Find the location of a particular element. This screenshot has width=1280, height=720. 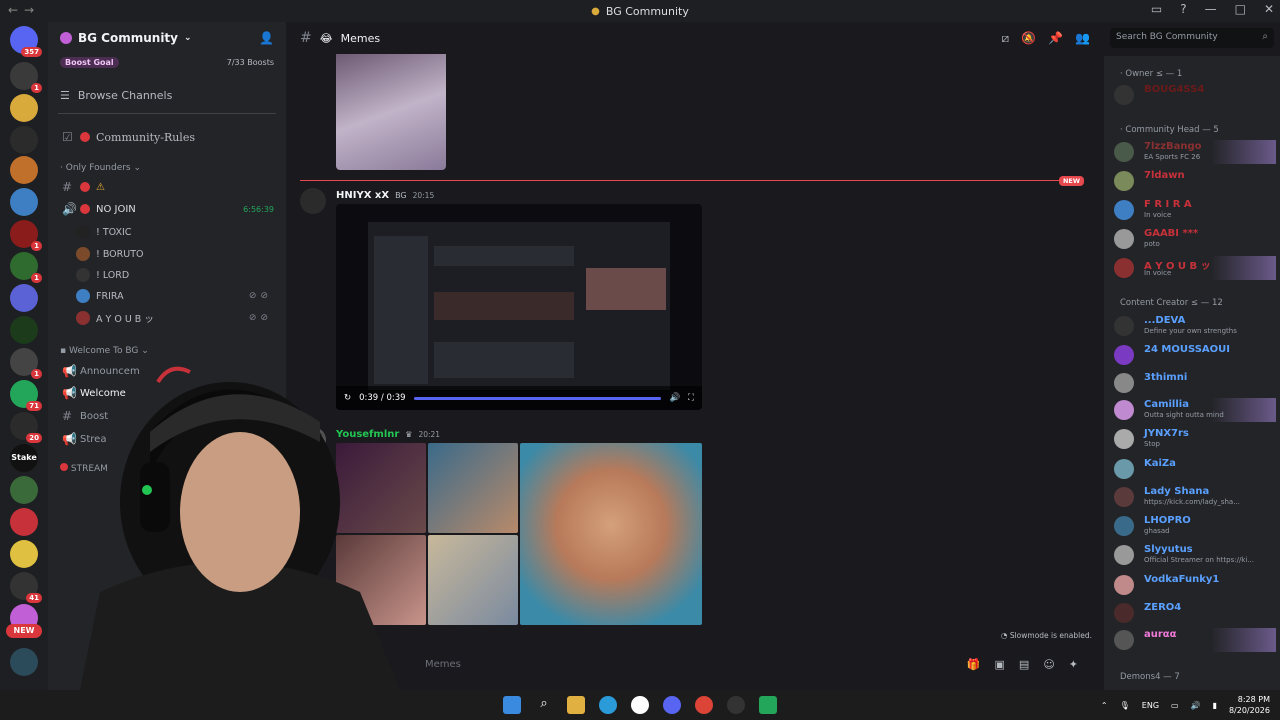

member: F R I R A In voice is located at coordinates (1195, 210).